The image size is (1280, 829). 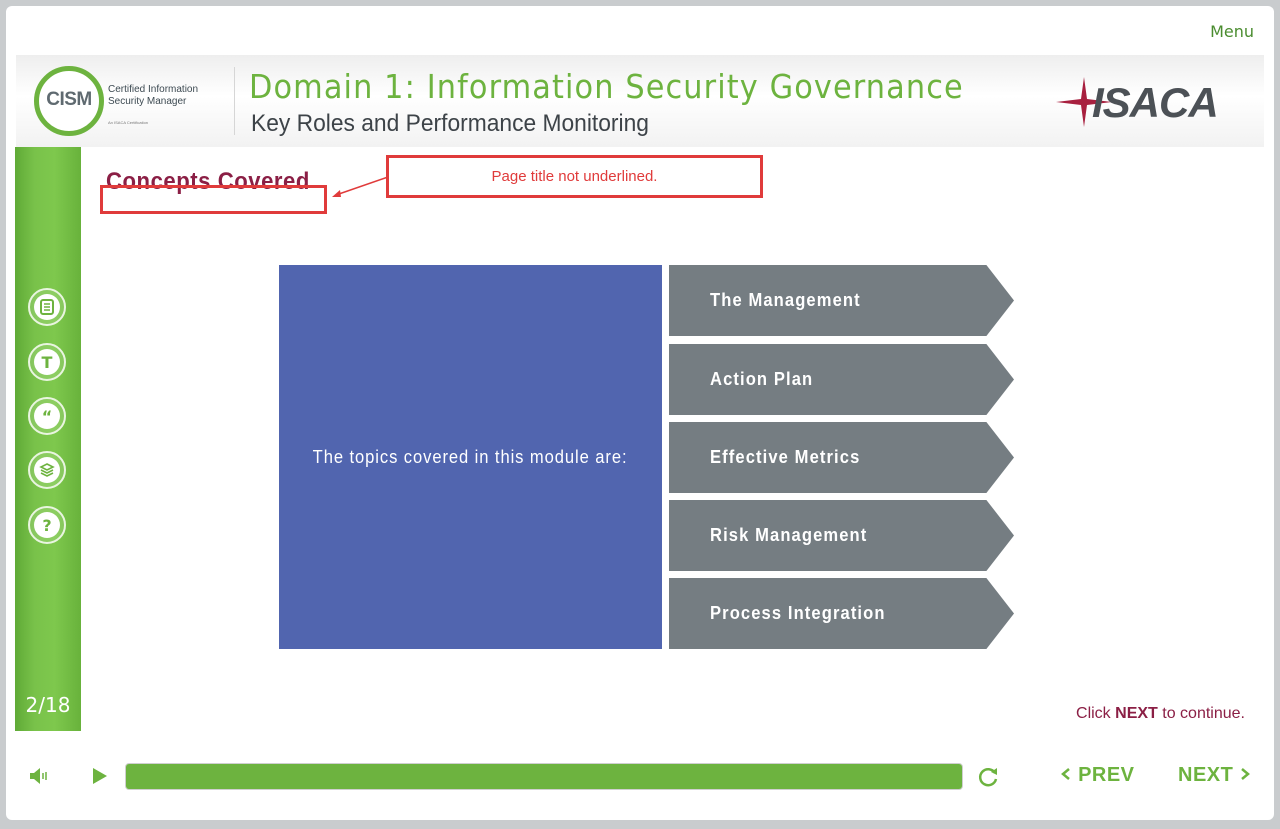 I want to click on play-icon, so click(x=100, y=776).